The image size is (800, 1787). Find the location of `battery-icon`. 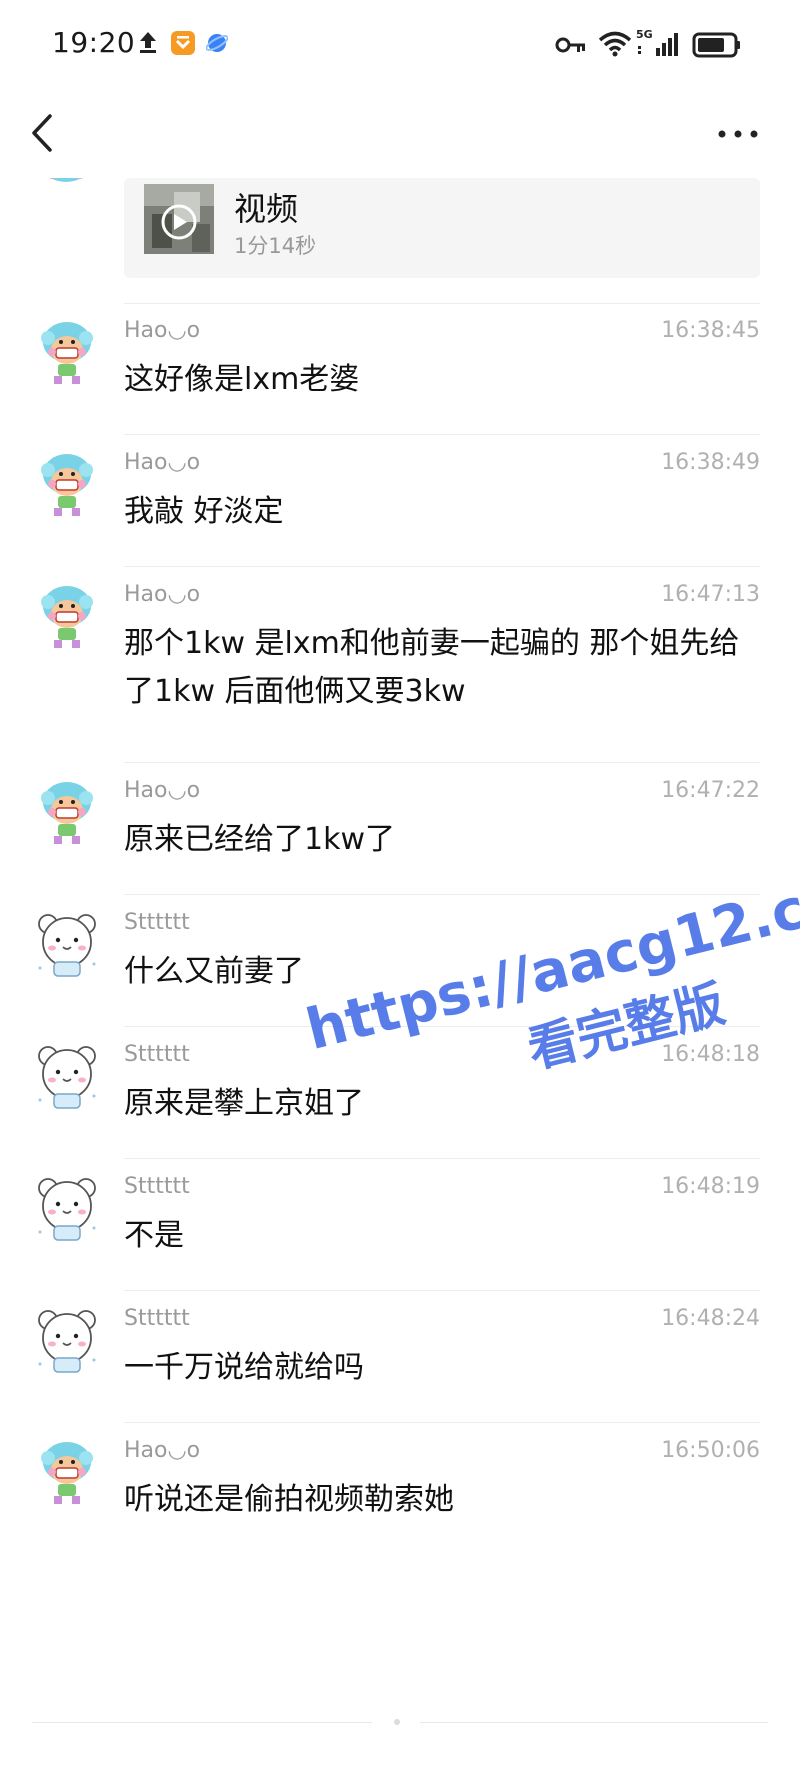

battery-icon is located at coordinates (716, 45).